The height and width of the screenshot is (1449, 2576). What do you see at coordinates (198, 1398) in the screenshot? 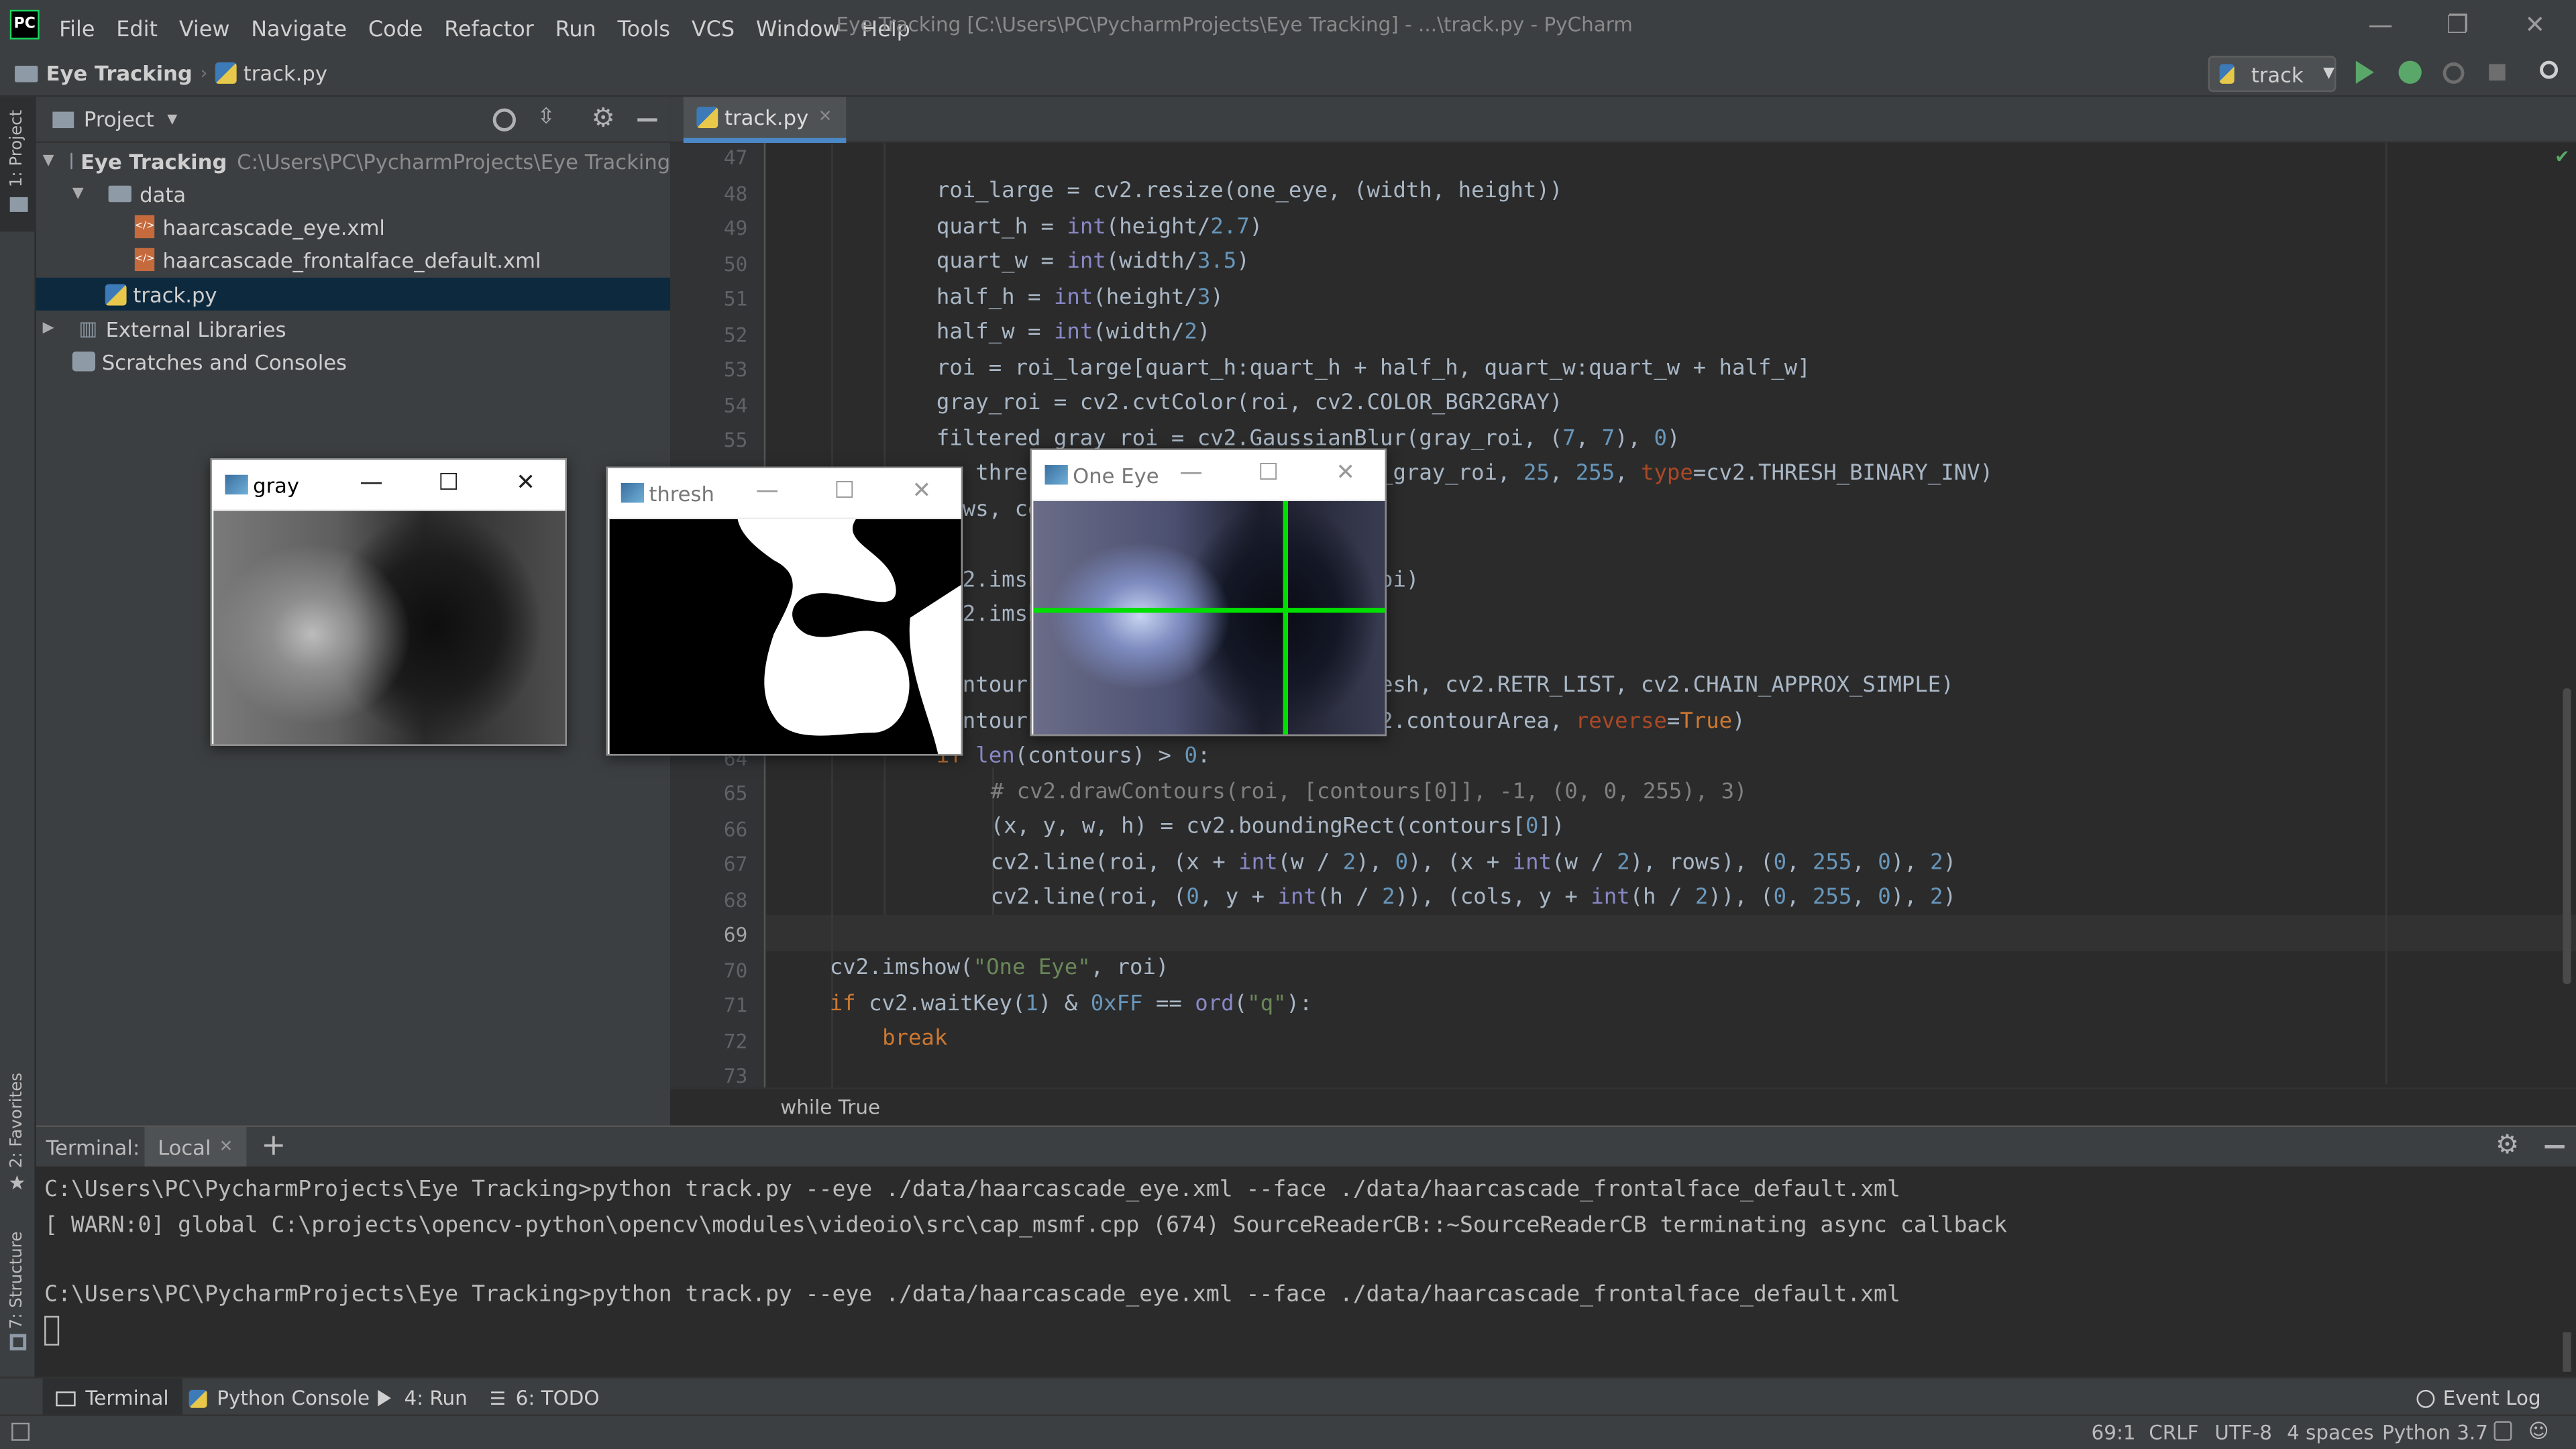
I see `python-icon` at bounding box center [198, 1398].